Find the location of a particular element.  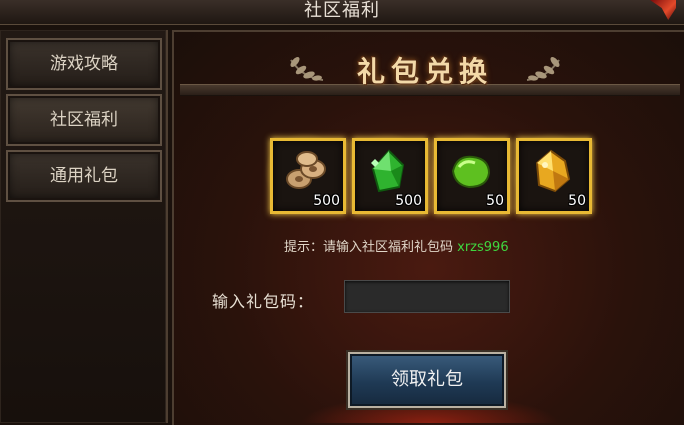

window-title: 社区福利 is located at coordinates (342, 10).